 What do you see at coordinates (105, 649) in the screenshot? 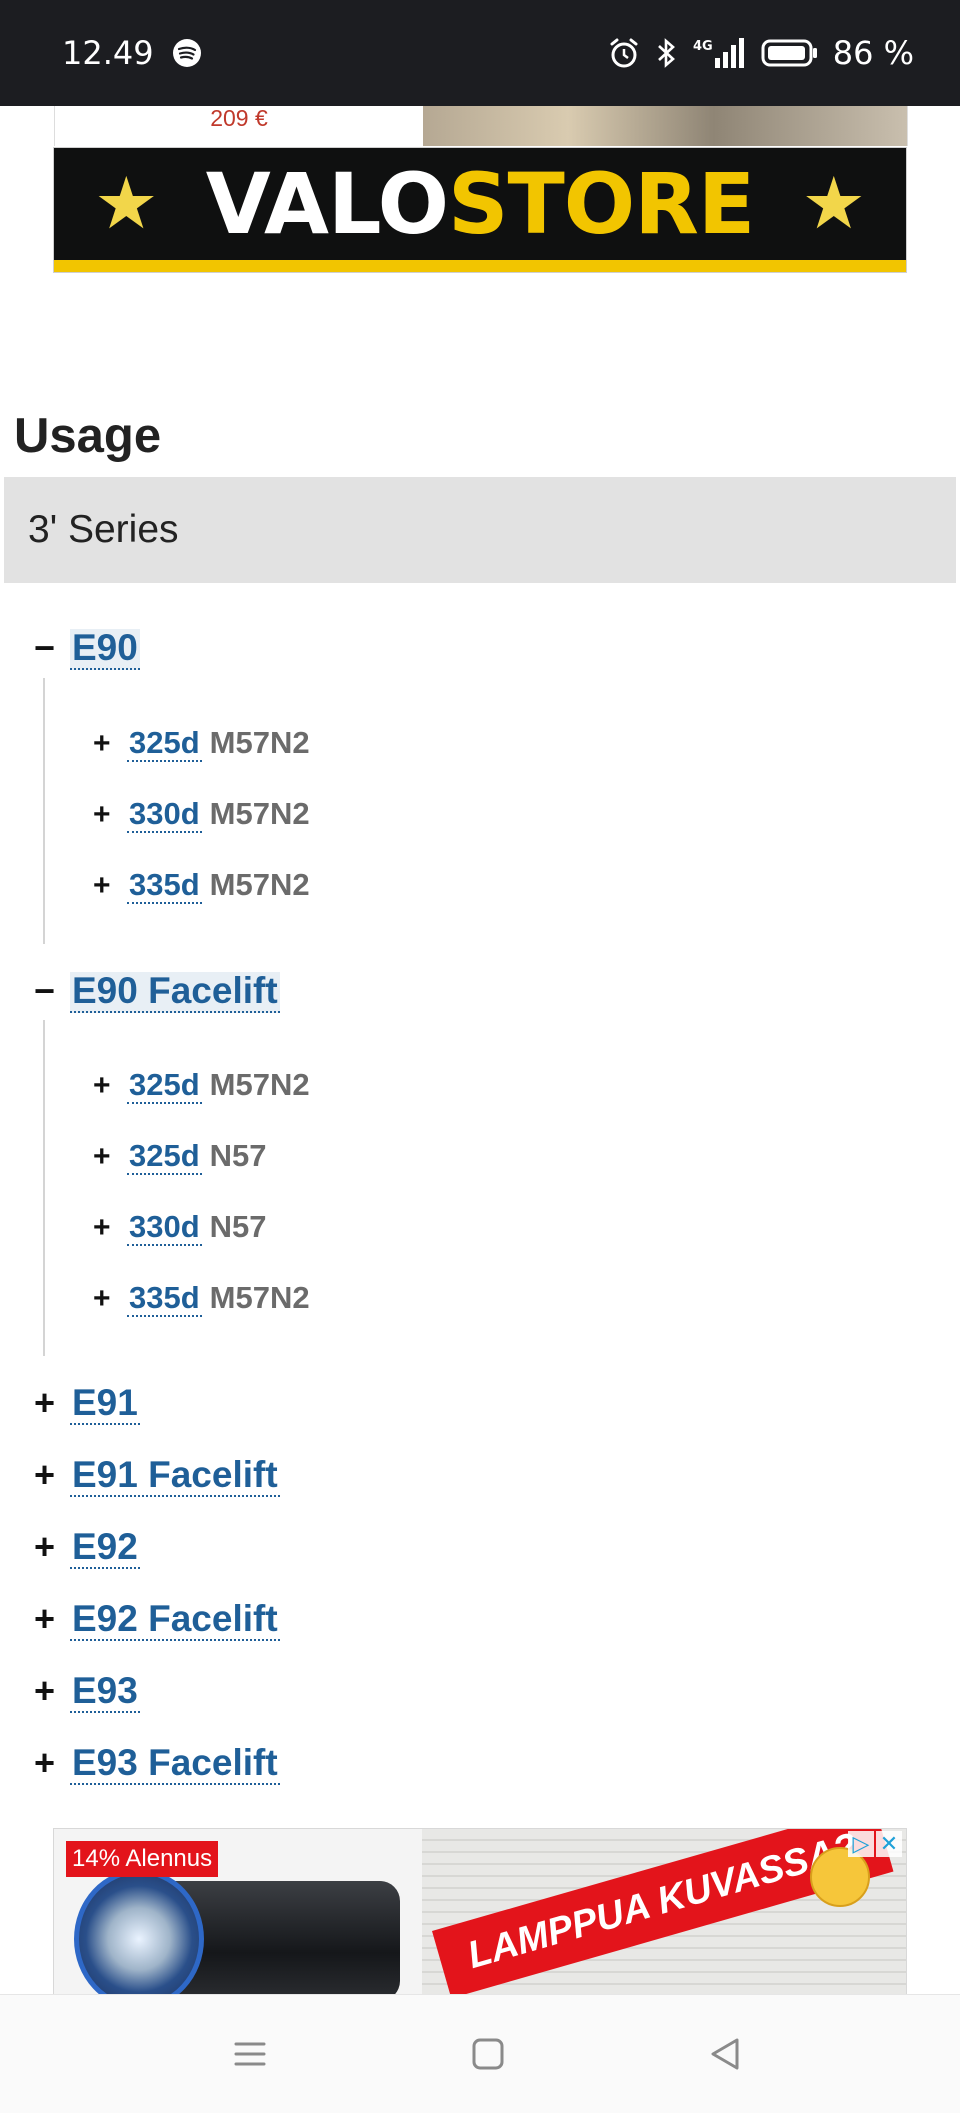
I see `link-e90: E90` at bounding box center [105, 649].